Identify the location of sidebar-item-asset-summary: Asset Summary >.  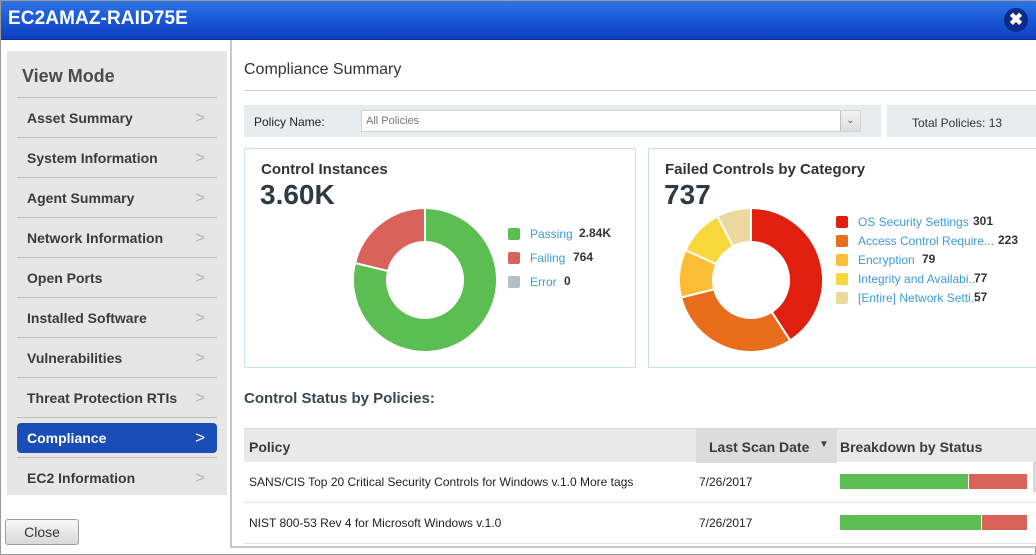
(117, 117).